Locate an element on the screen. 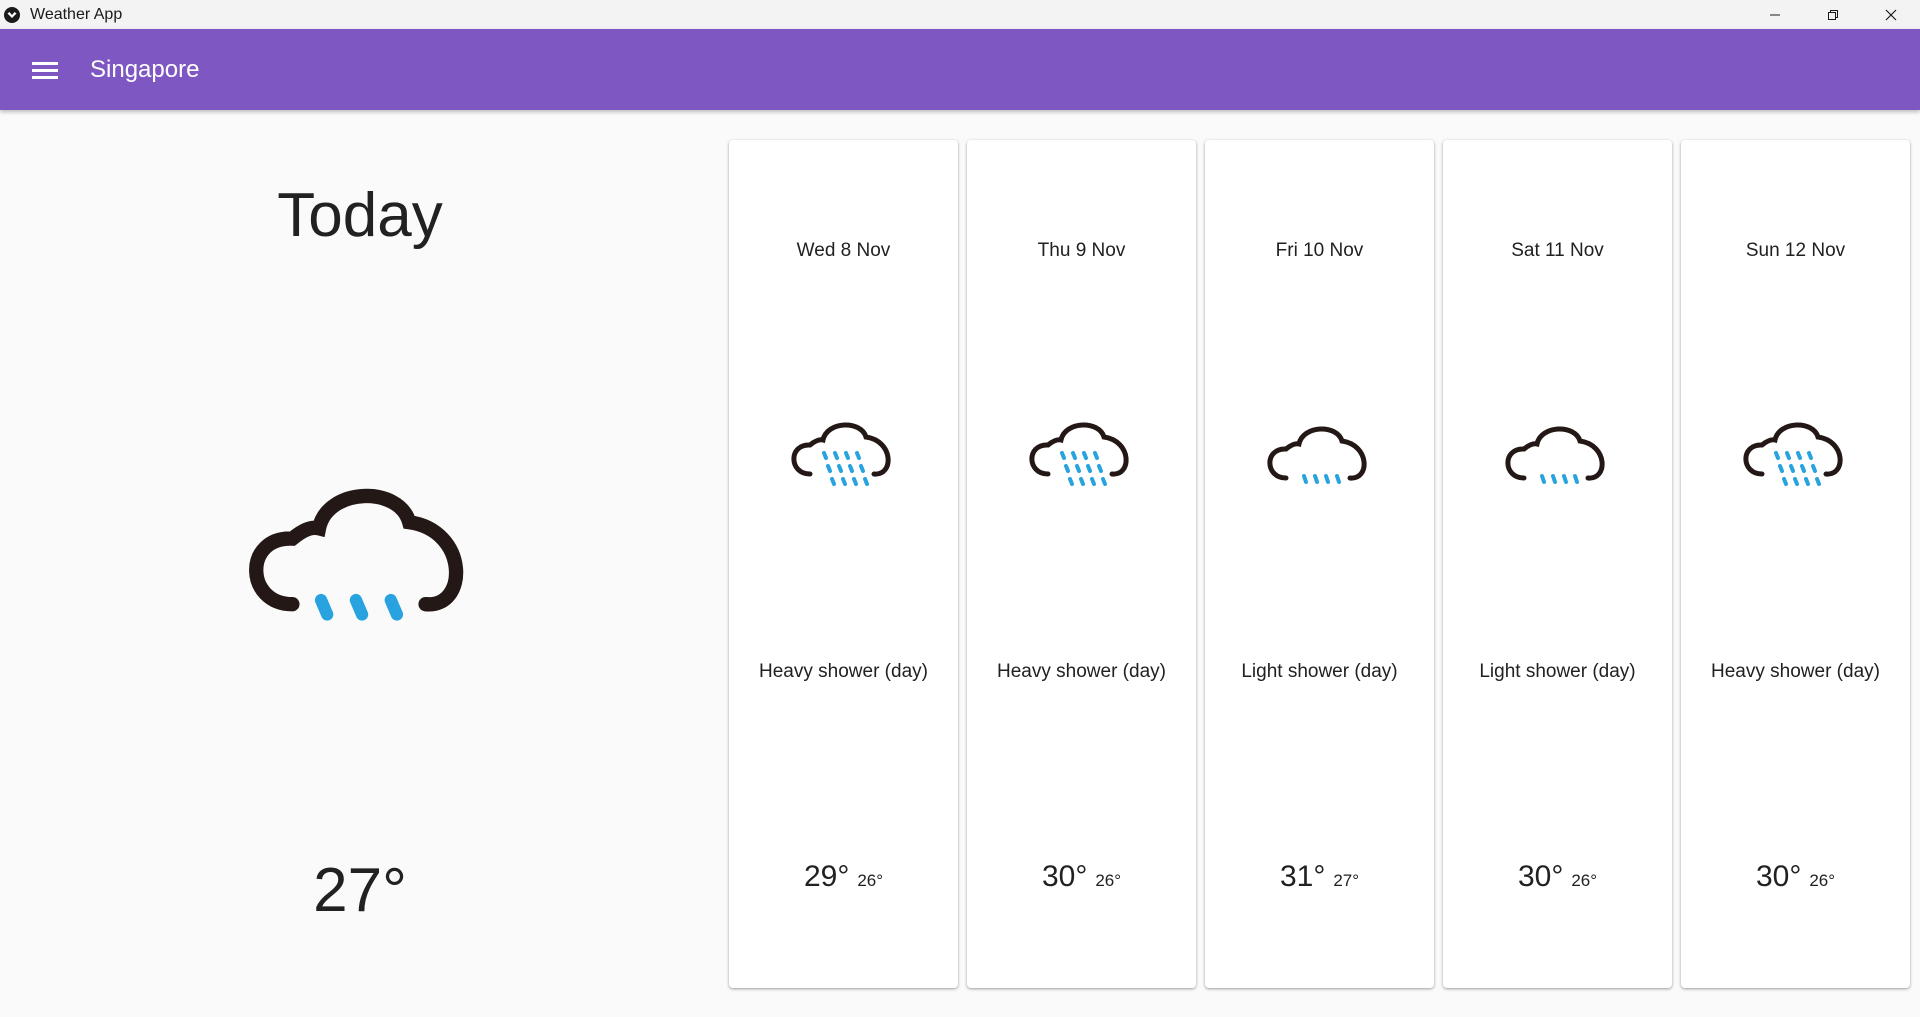 Image resolution: width=1920 pixels, height=1017 pixels. forecast-card: Fri 10 Nov Light shower (day) 31° 27° is located at coordinates (1319, 564).